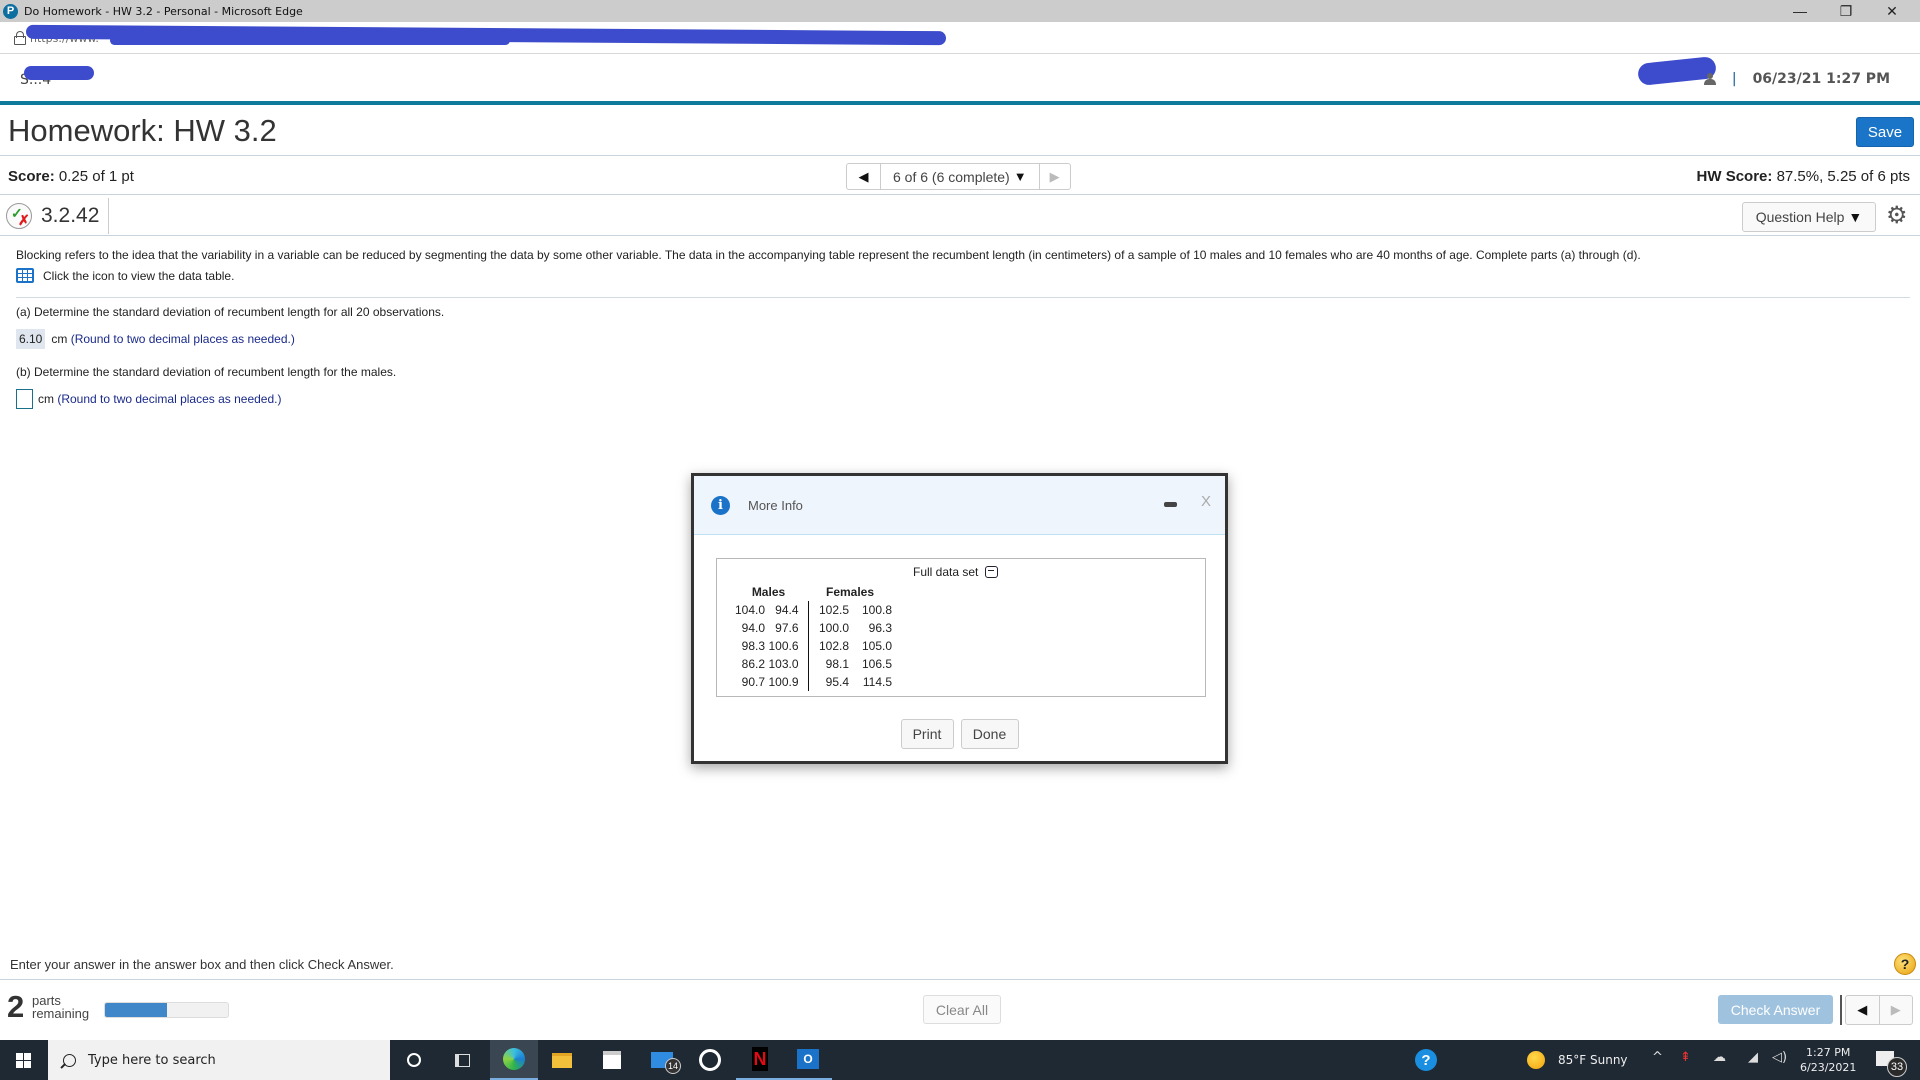 This screenshot has width=1920, height=1080. What do you see at coordinates (562, 1060) in the screenshot?
I see `taskbar-file-explorer` at bounding box center [562, 1060].